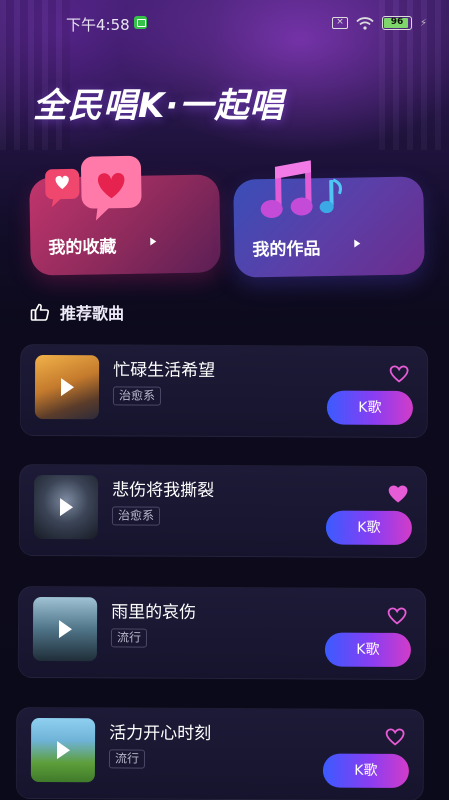 This screenshot has height=800, width=449. What do you see at coordinates (92, 313) in the screenshot?
I see `section-title: 推荐歌曲` at bounding box center [92, 313].